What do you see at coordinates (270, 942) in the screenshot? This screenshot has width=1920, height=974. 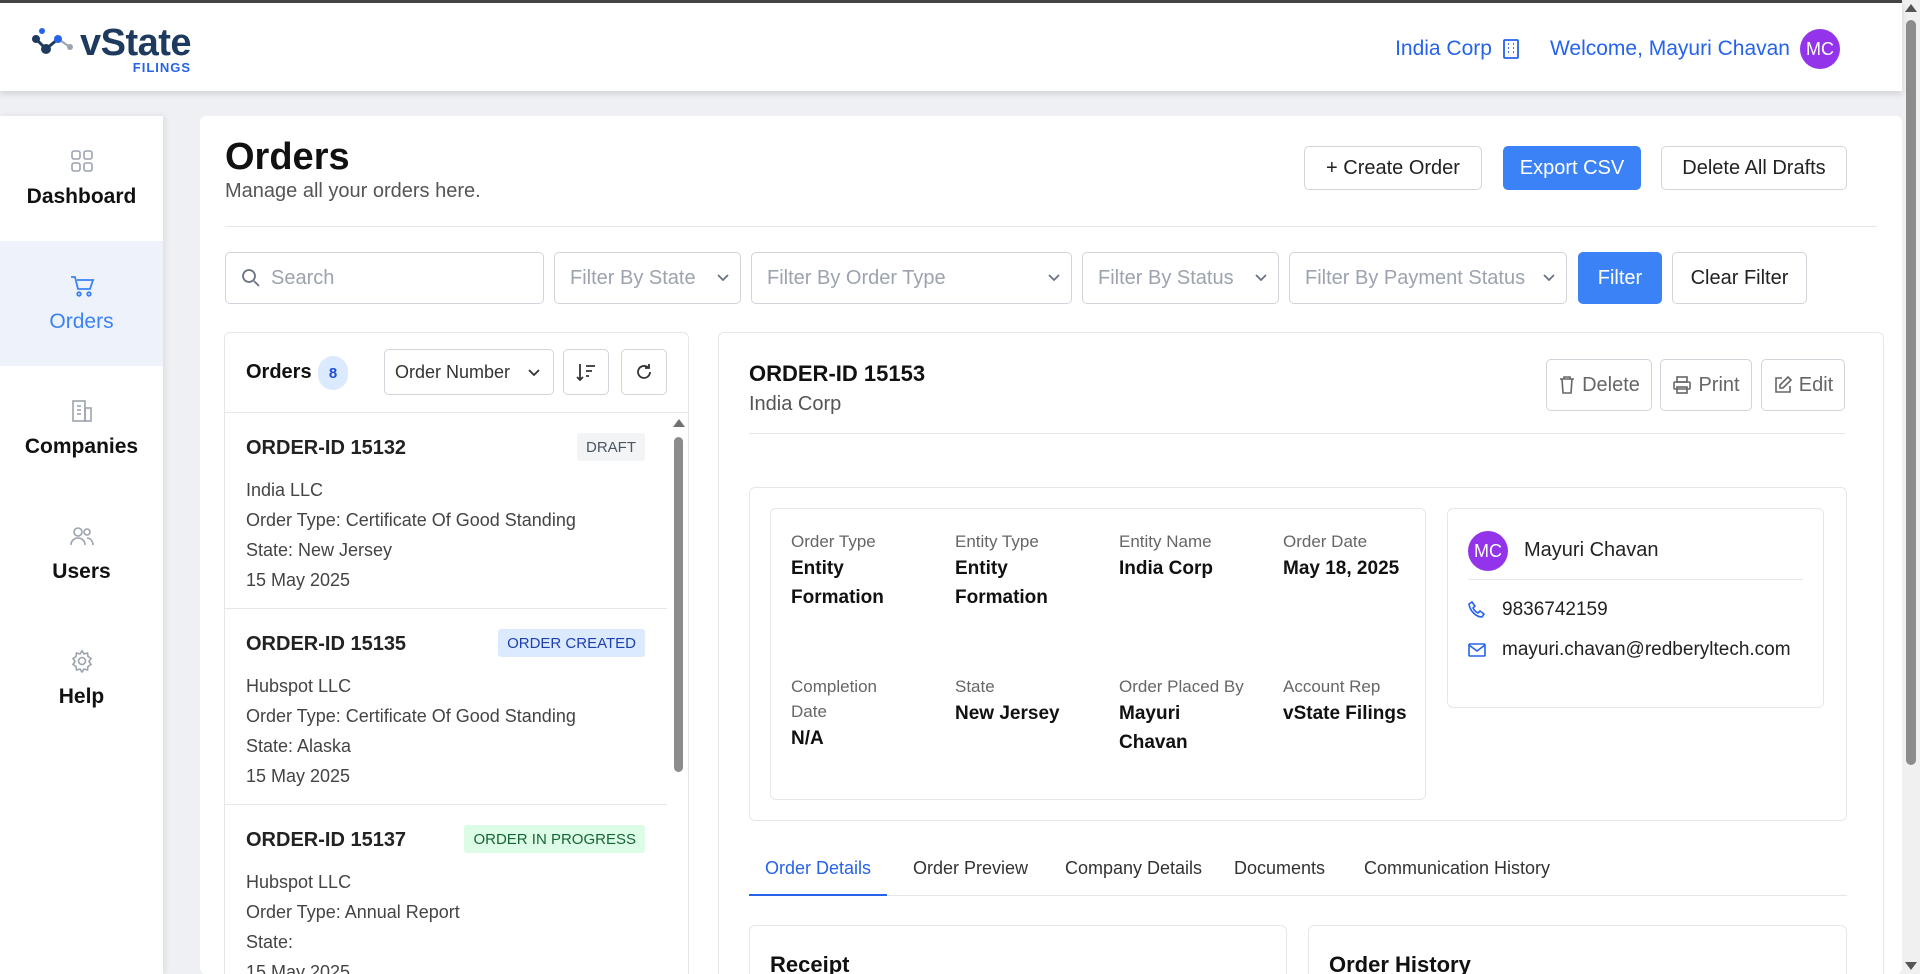 I see `order-item-state: State:` at bounding box center [270, 942].